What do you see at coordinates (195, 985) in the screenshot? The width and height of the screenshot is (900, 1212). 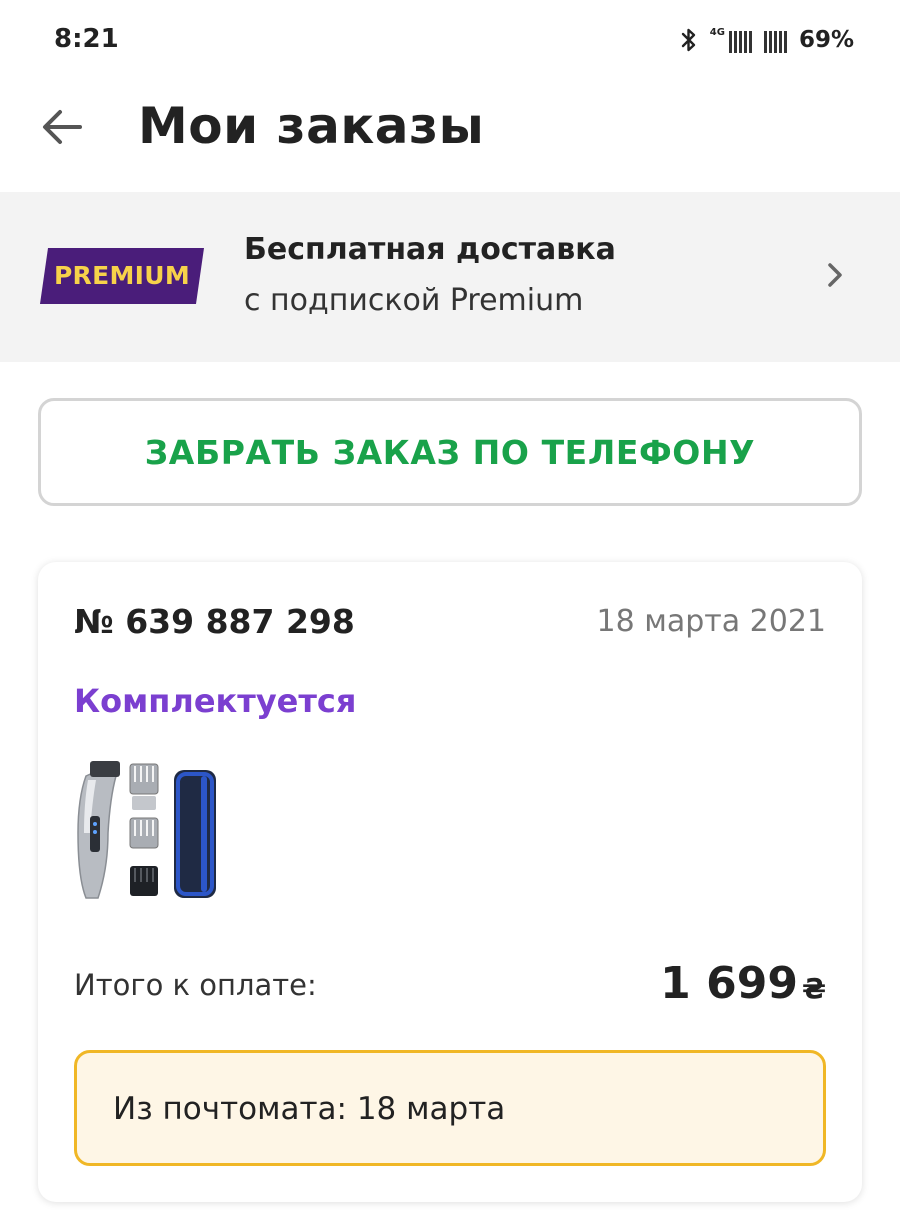 I see `total-label: Итого к оплате:` at bounding box center [195, 985].